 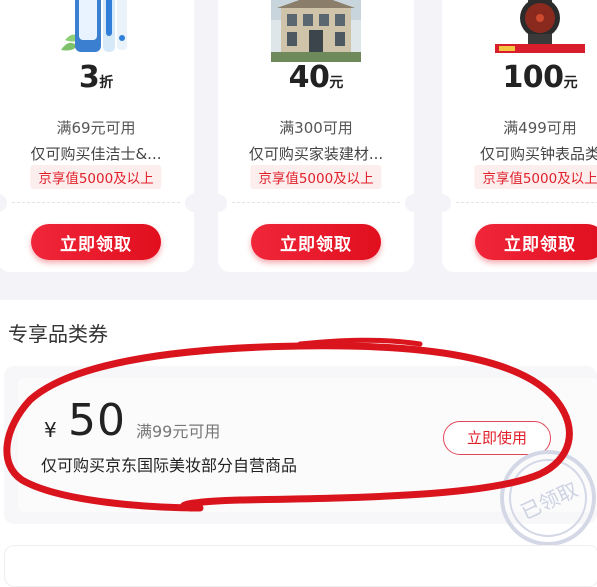 I want to click on coupon-currency-symbol: ¥, so click(x=50, y=430).